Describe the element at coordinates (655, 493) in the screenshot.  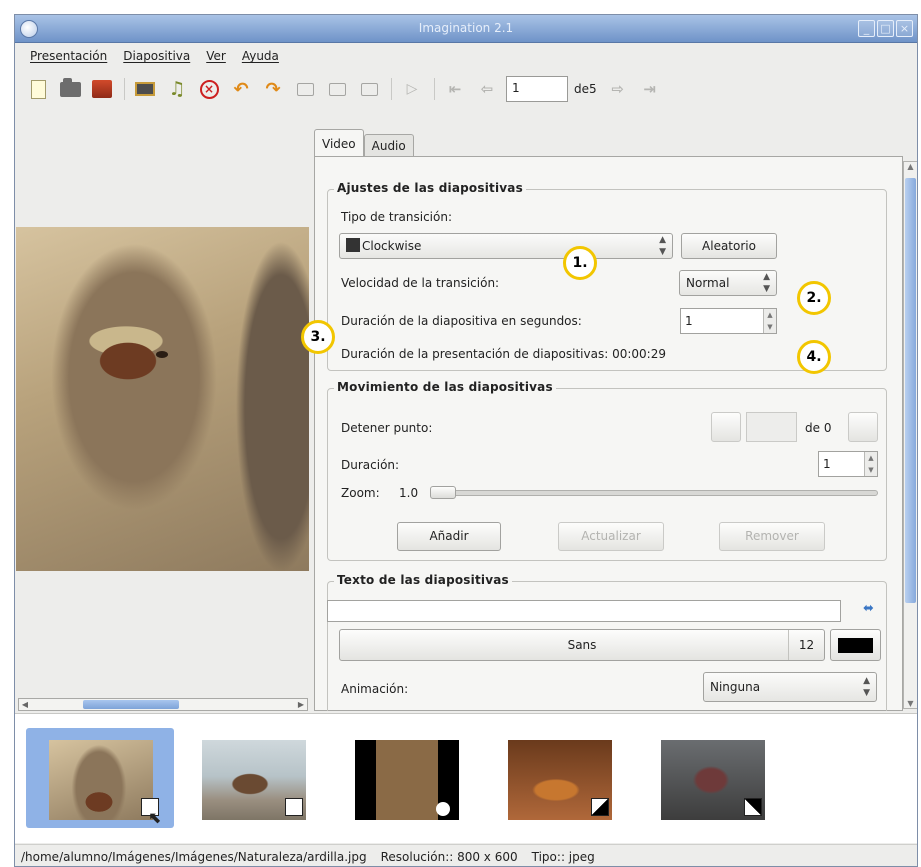
I see `zoom-slider-track` at that location.